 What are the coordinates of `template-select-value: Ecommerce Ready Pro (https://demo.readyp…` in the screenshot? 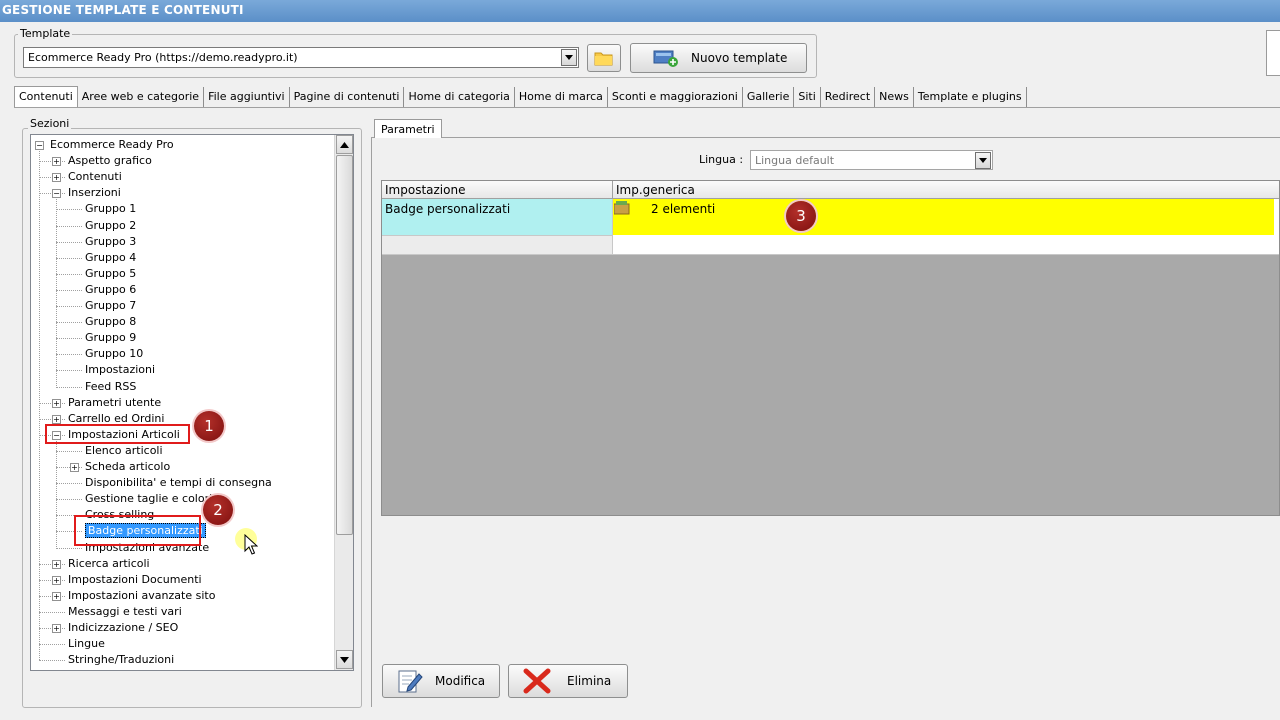 It's located at (163, 57).